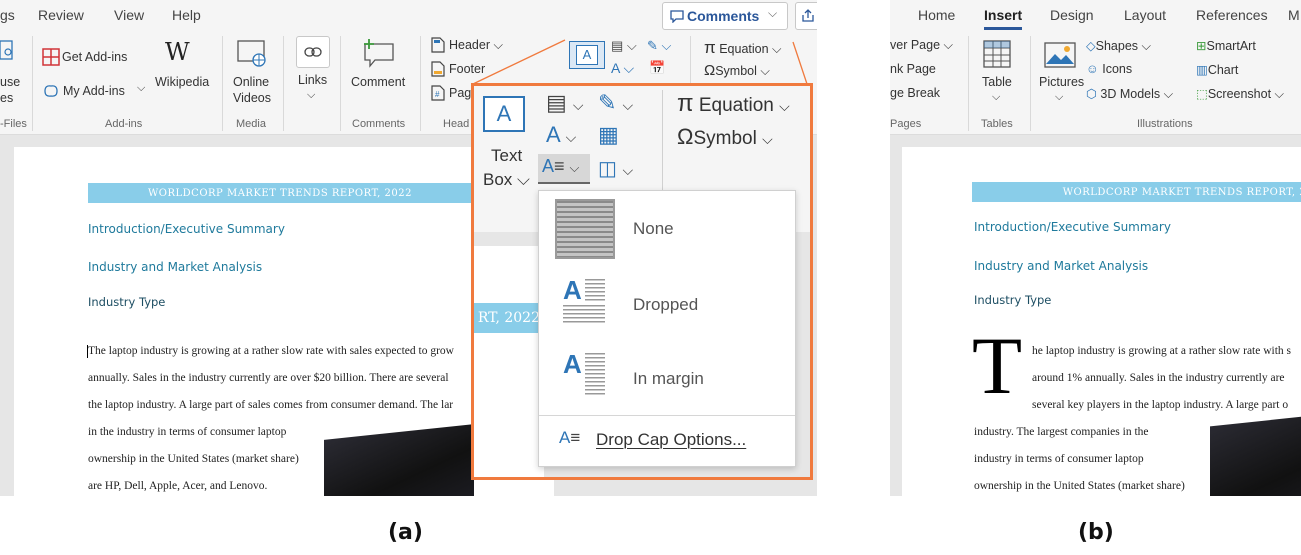  I want to click on group-tables-label: Tables, so click(997, 124).